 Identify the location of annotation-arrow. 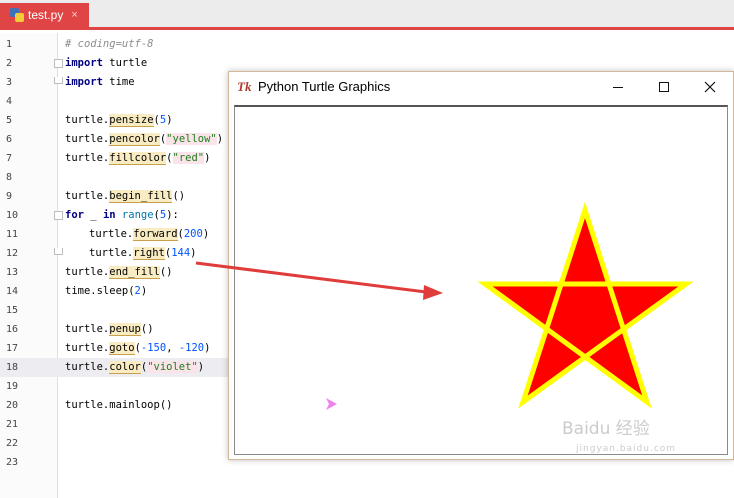
(319, 280).